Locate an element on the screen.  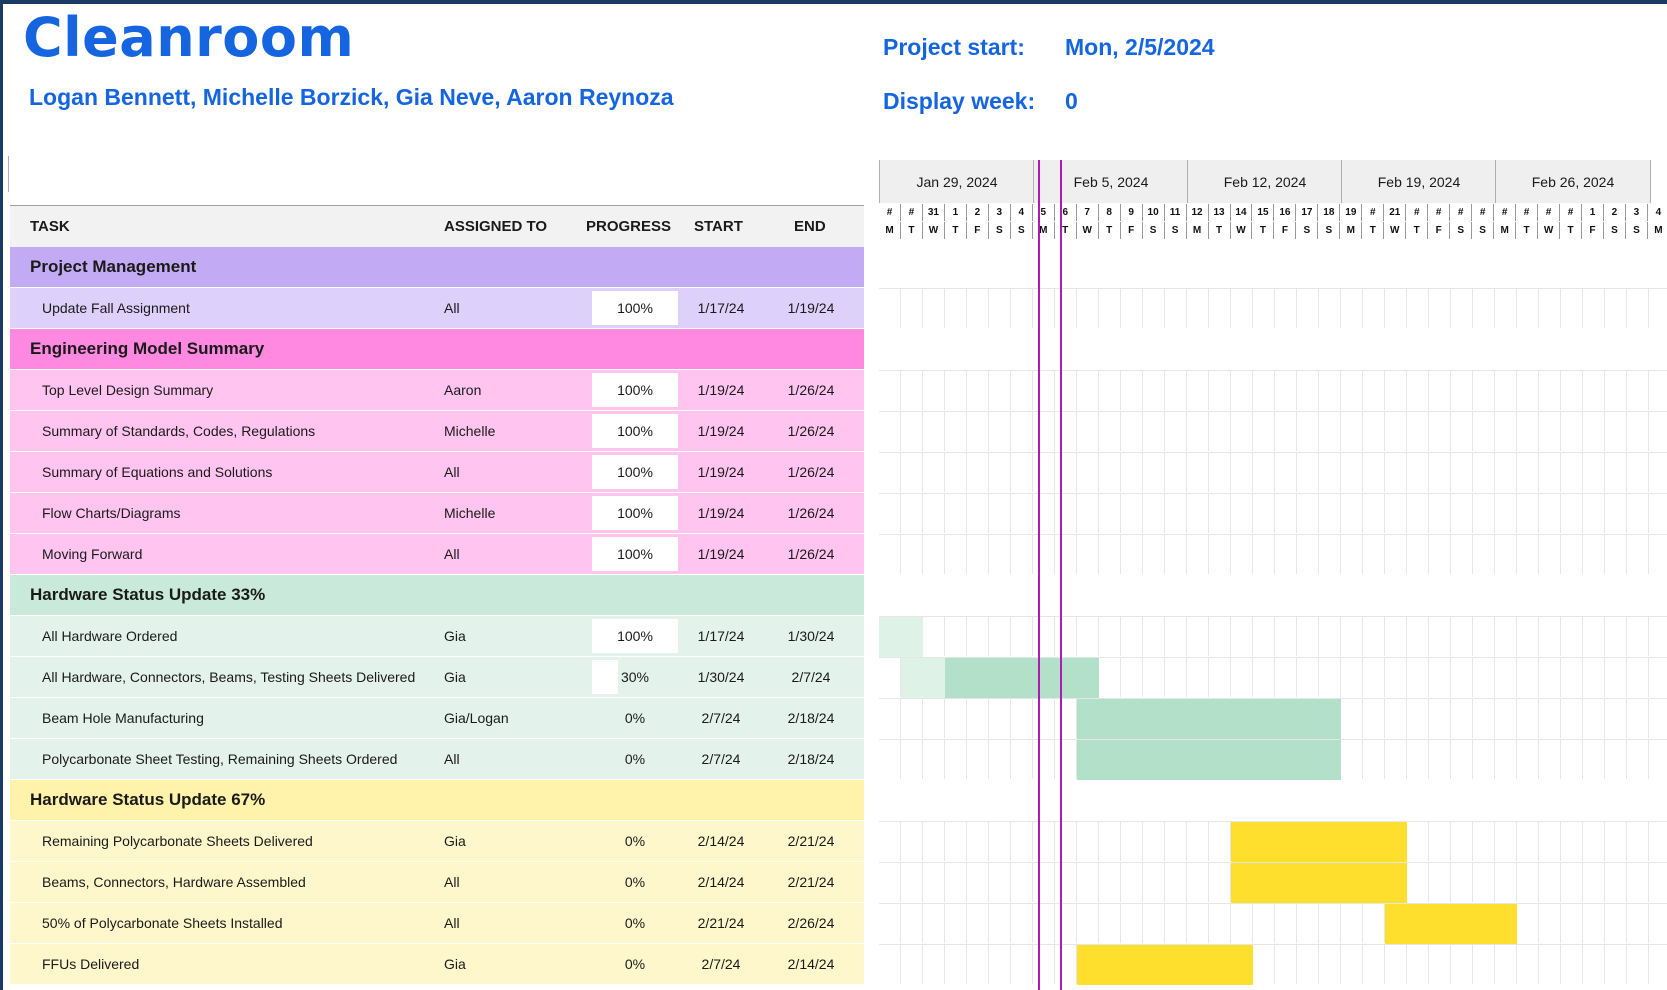
column-header-assigned: ASSIGNED TO is located at coordinates (495, 226).